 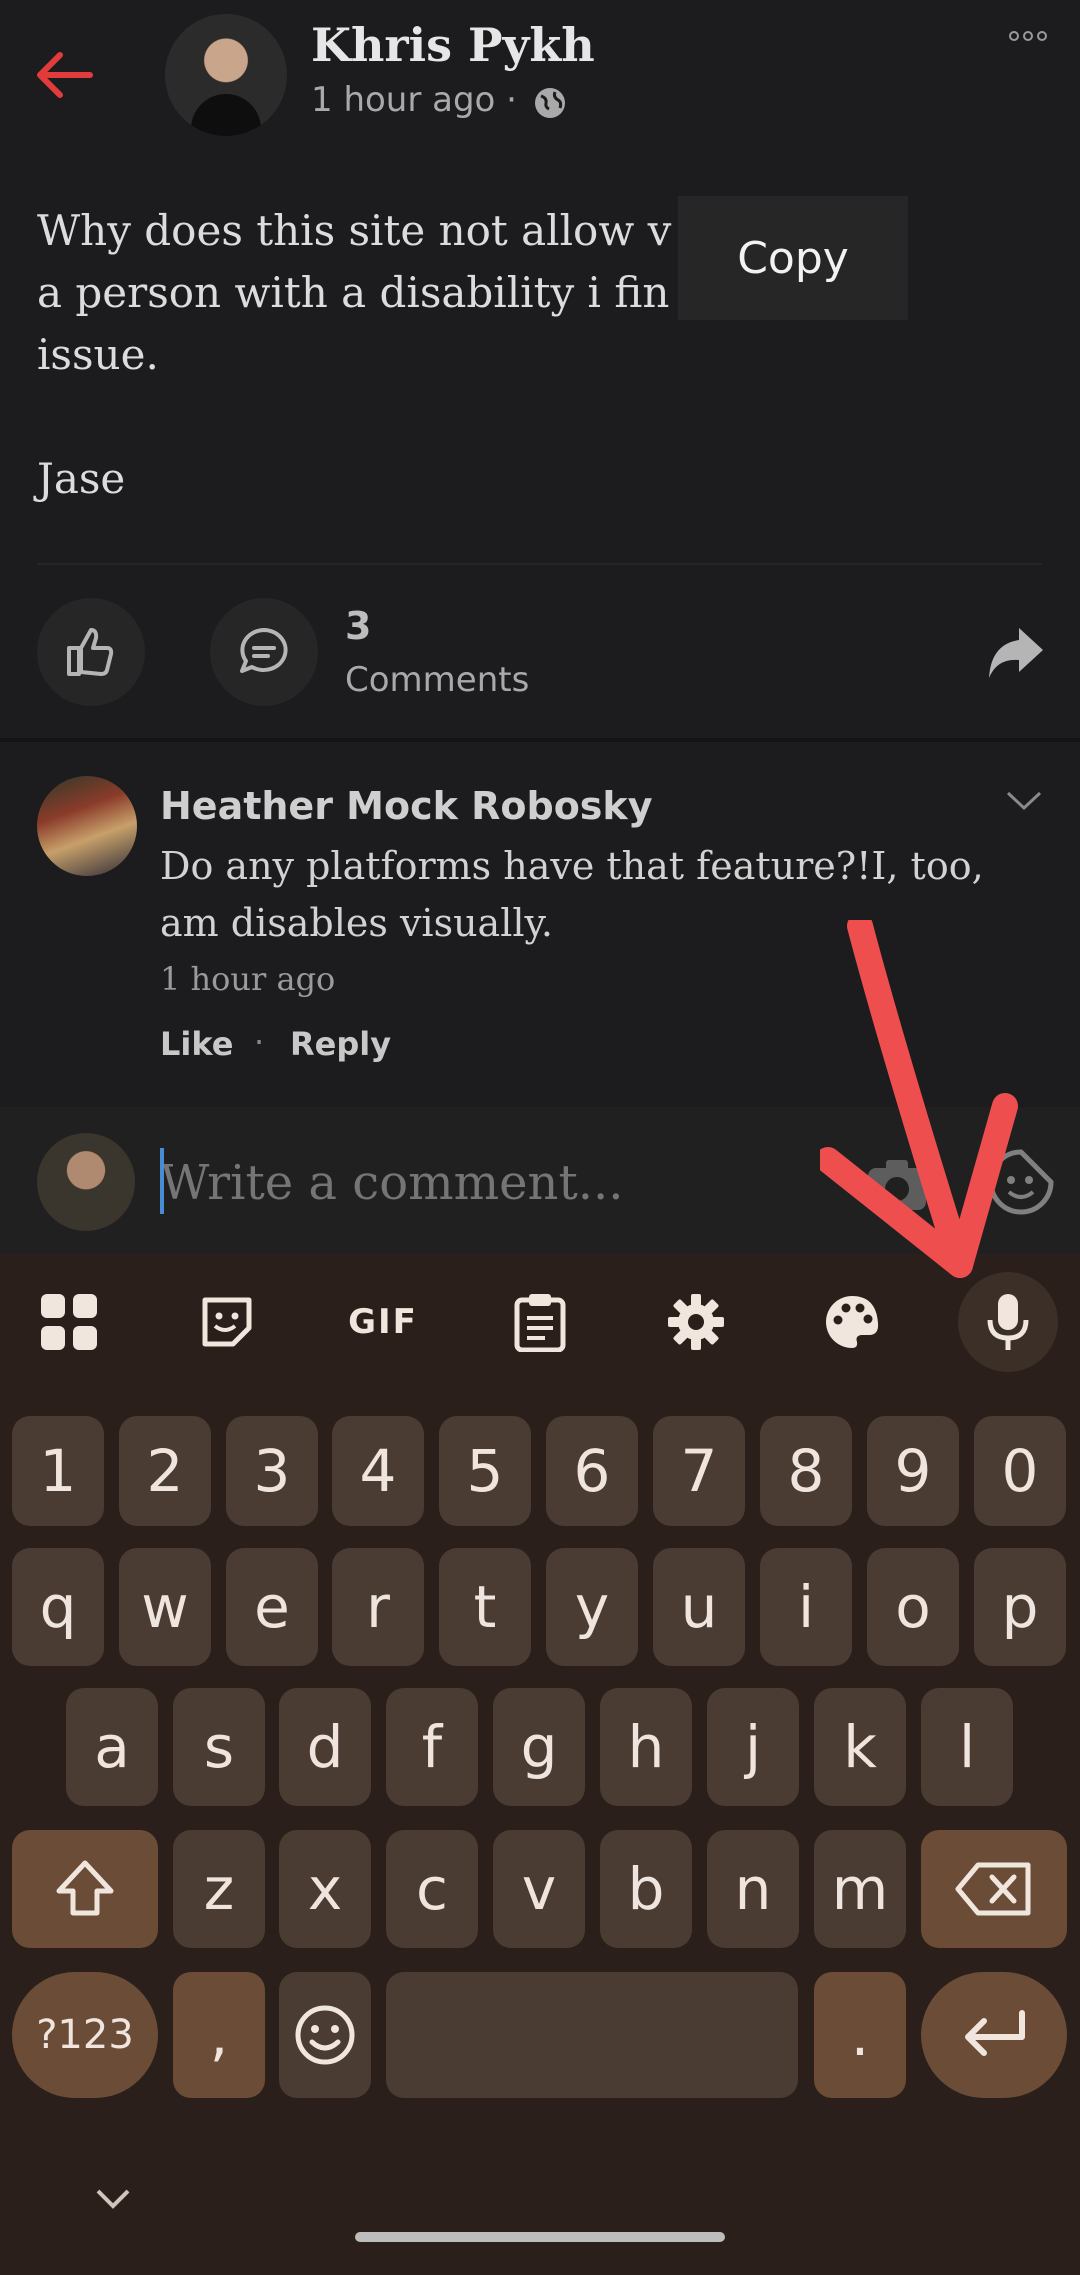 What do you see at coordinates (340, 1044) in the screenshot?
I see `comment-reply-link: Reply` at bounding box center [340, 1044].